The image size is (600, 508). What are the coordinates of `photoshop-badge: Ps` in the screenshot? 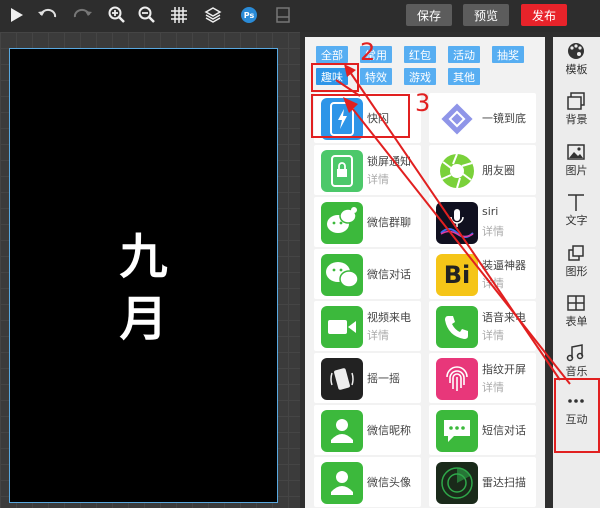 It's located at (249, 15).